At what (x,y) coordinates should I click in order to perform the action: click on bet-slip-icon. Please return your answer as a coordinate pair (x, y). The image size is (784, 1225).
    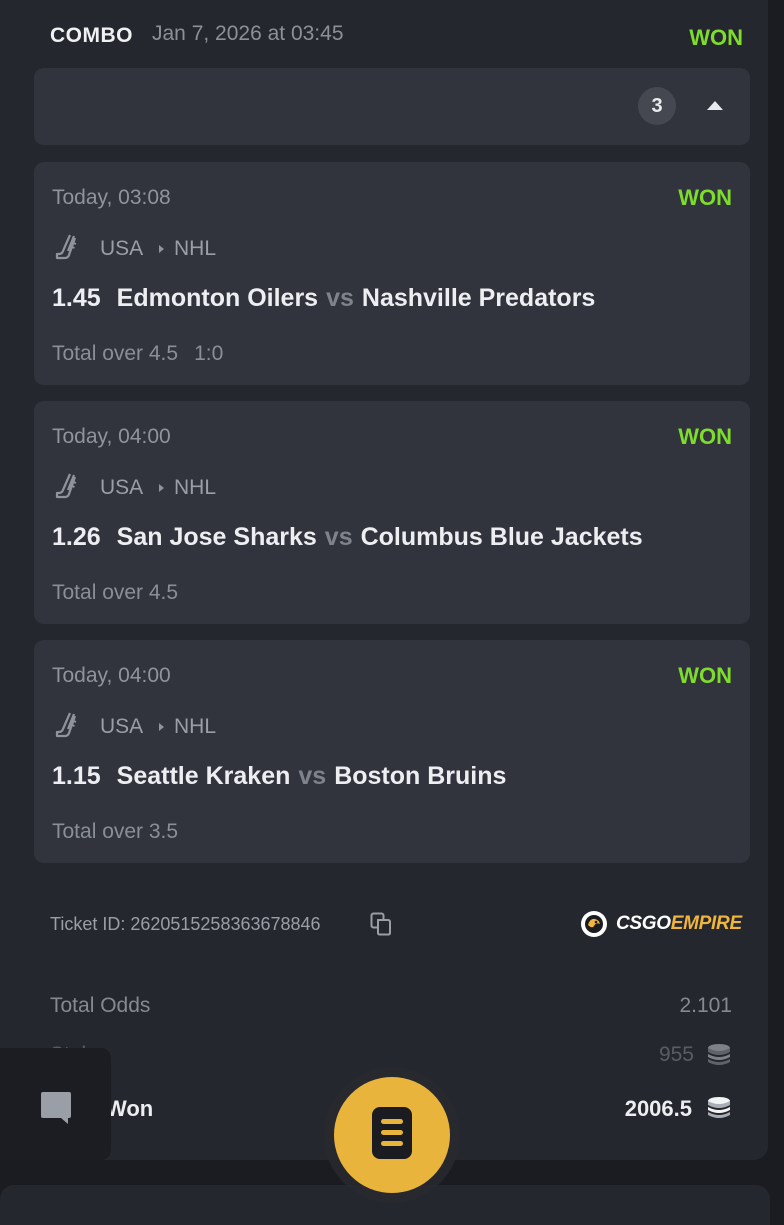
    Looking at the image, I should click on (392, 1133).